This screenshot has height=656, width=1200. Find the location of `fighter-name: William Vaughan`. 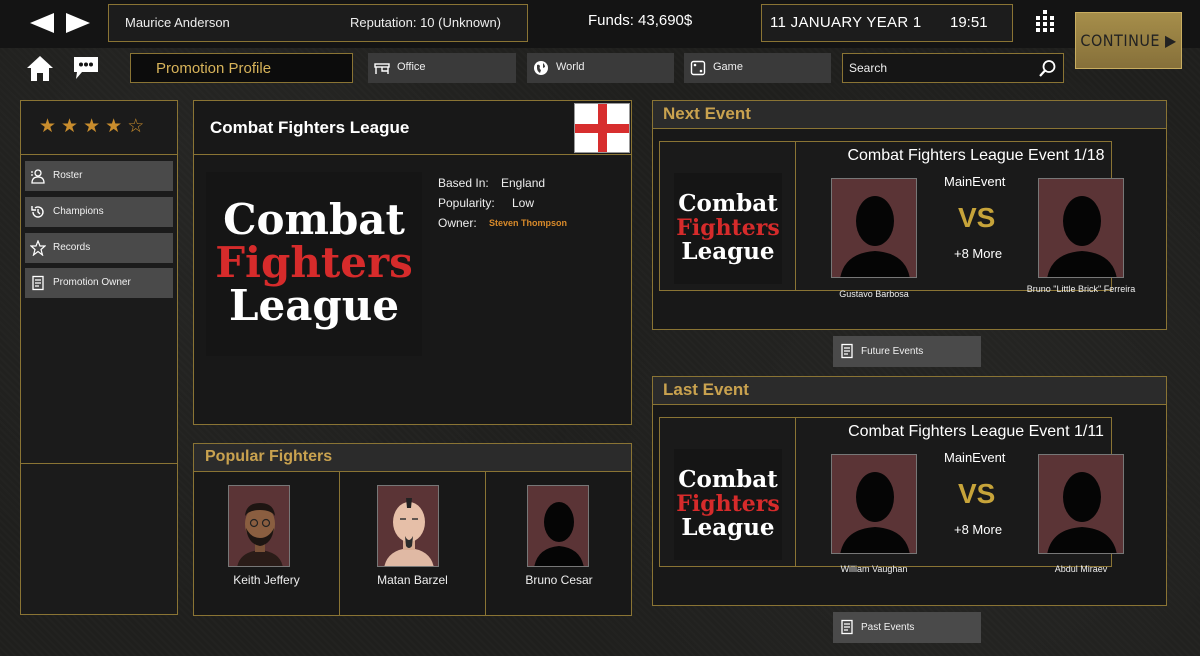

fighter-name: William Vaughan is located at coordinates (874, 569).